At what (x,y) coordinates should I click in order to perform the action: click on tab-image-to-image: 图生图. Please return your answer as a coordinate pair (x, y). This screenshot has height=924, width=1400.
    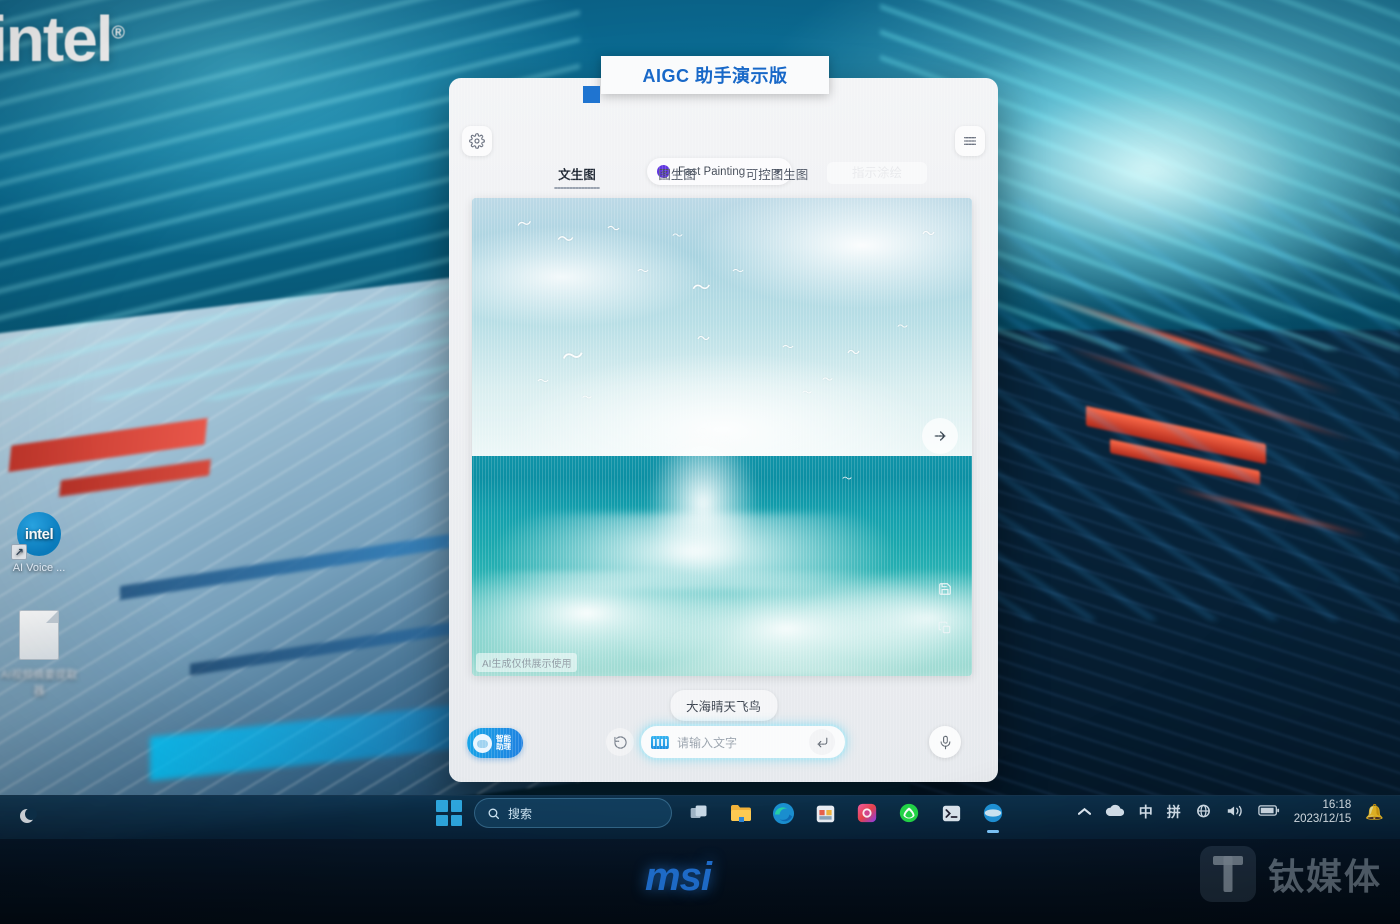
    Looking at the image, I should click on (677, 173).